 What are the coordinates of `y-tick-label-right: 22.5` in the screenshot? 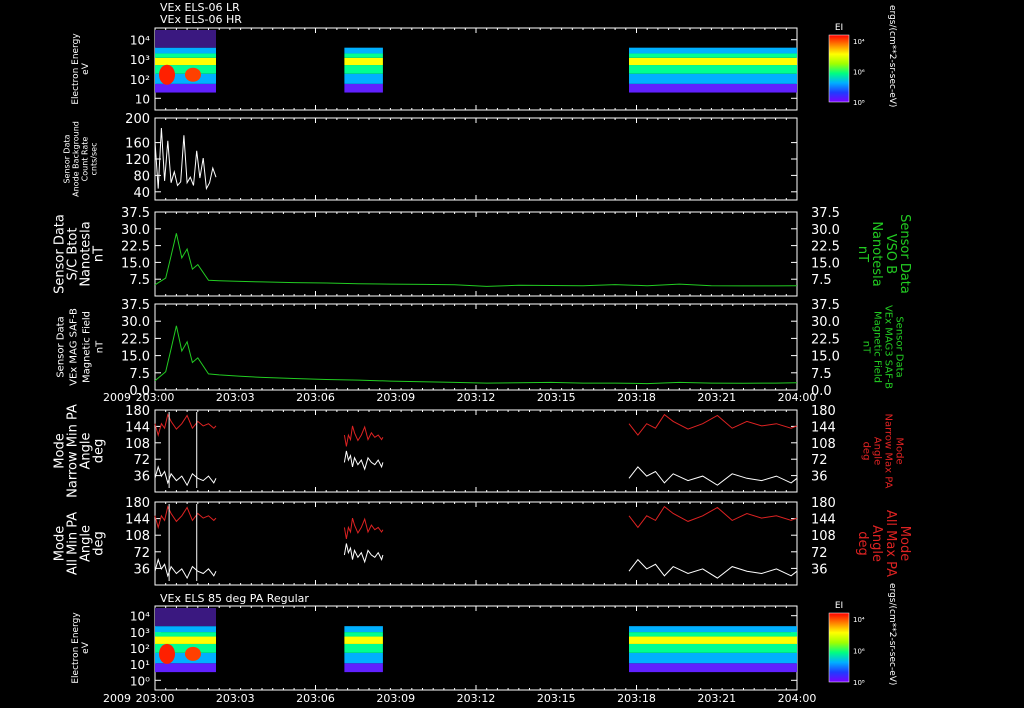 It's located at (825, 247).